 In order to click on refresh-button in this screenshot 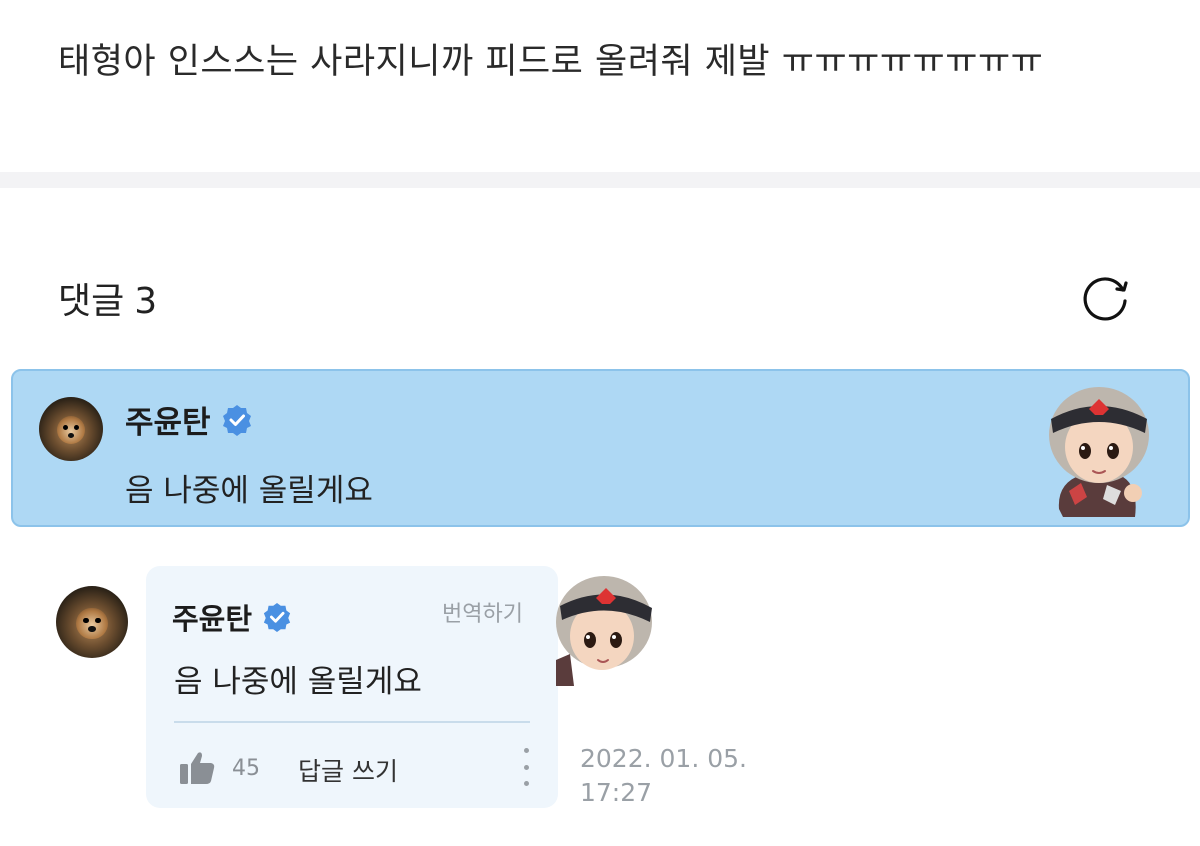, I will do `click(1106, 298)`.